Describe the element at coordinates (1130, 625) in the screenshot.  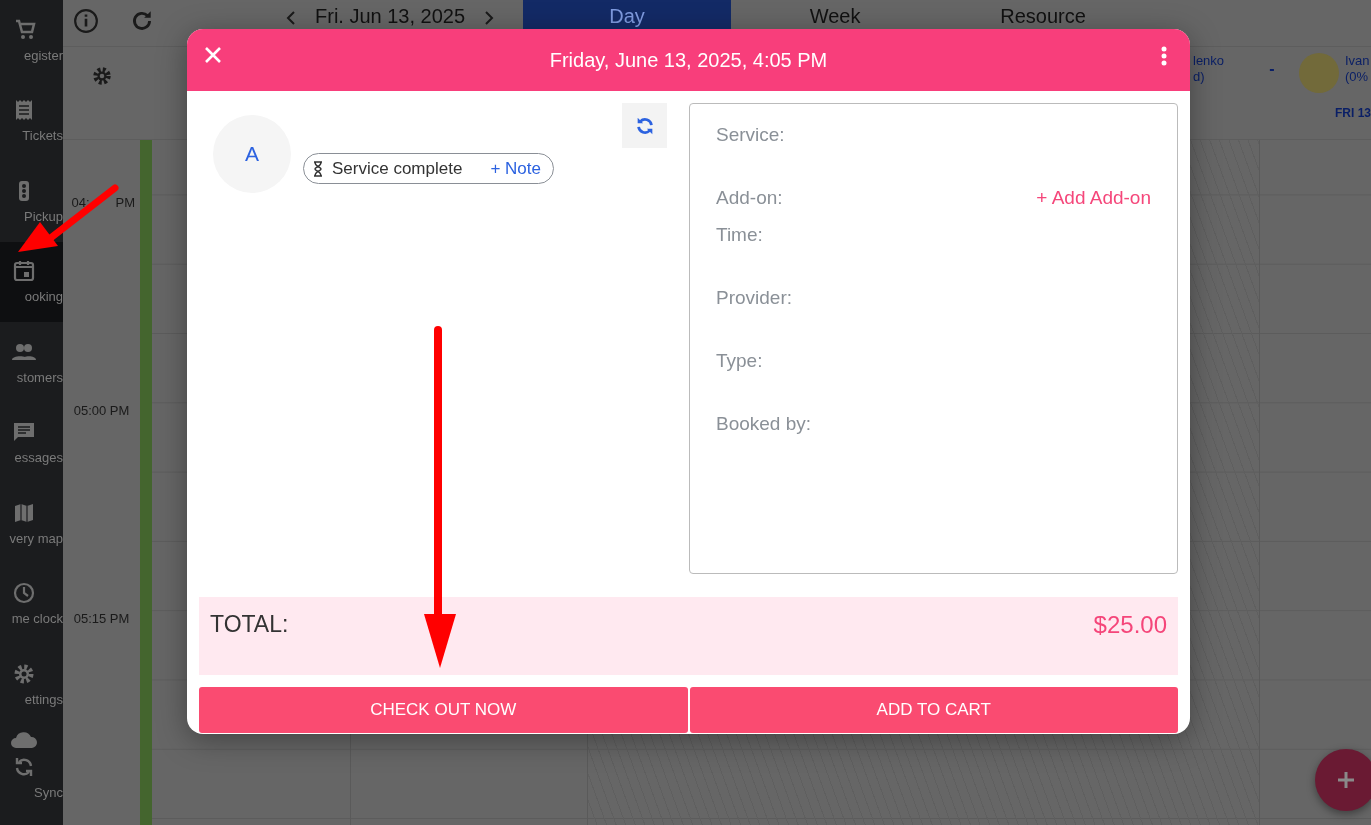
I see `total-amount: $25.00` at that location.